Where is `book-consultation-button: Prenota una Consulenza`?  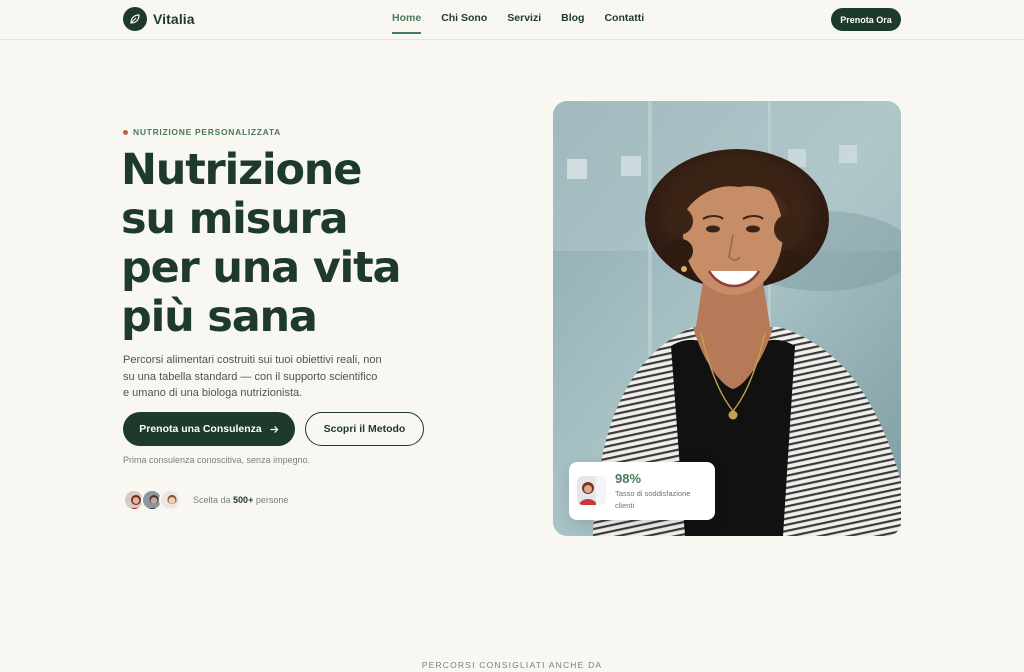 book-consultation-button: Prenota una Consulenza is located at coordinates (209, 429).